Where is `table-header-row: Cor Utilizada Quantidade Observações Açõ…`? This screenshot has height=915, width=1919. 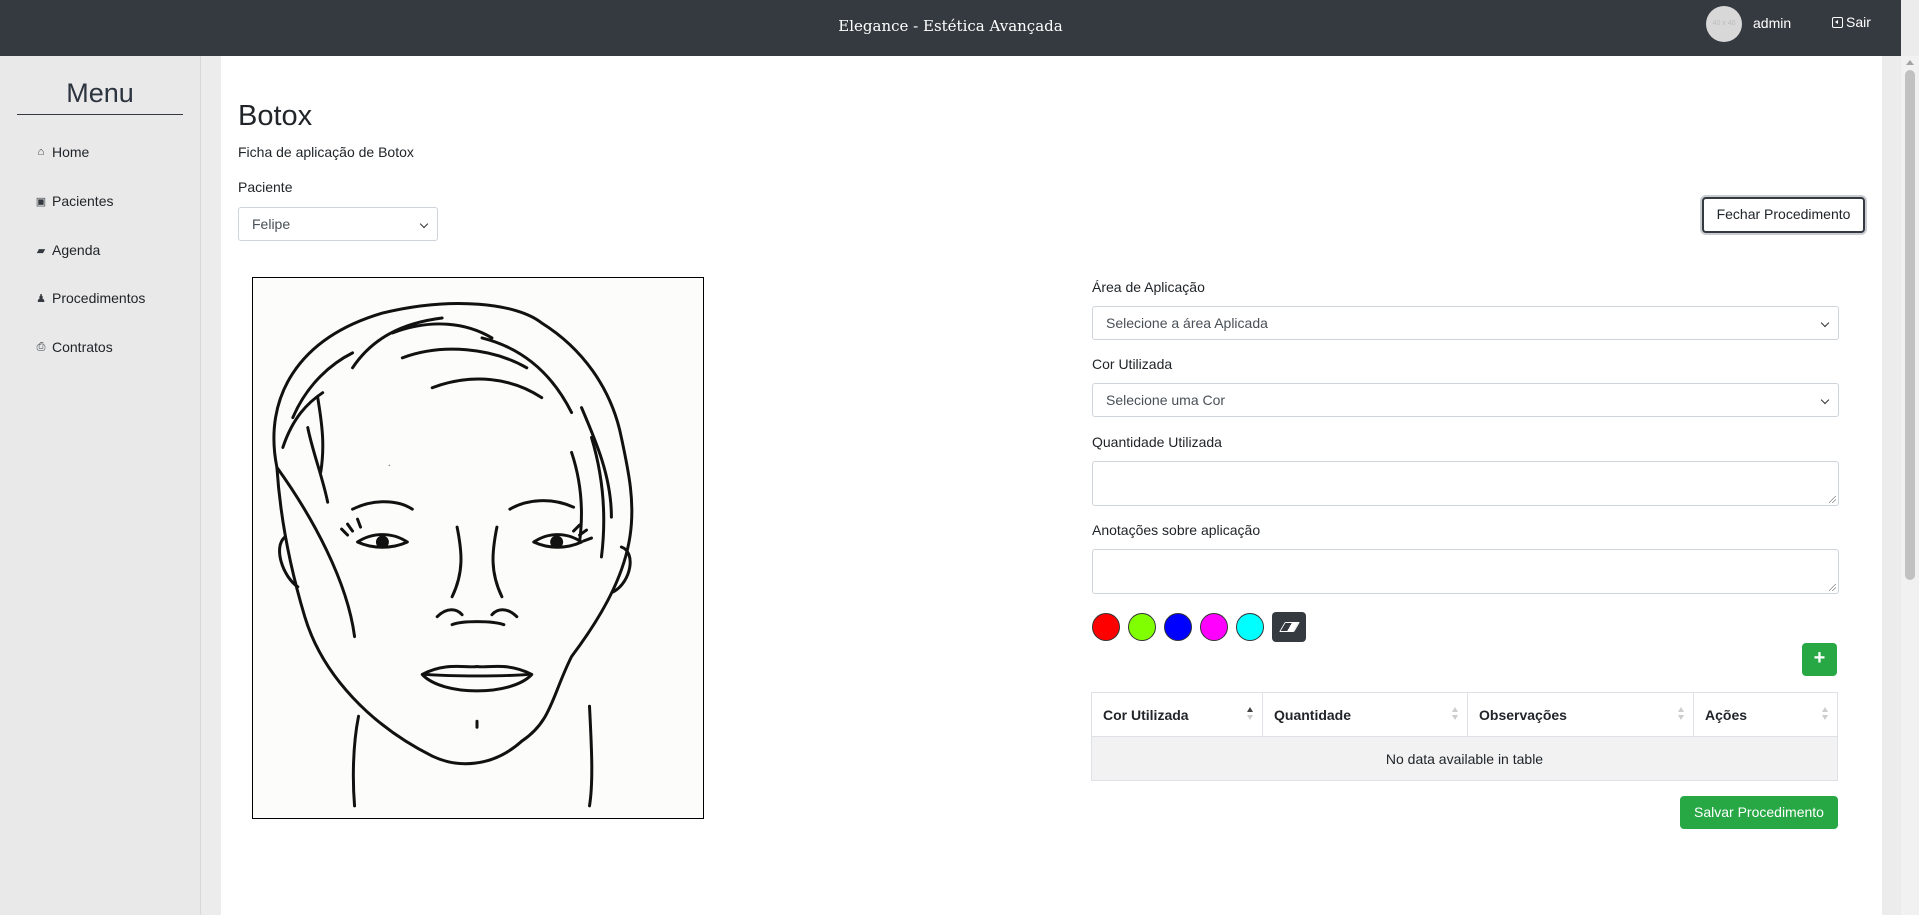
table-header-row: Cor Utilizada Quantidade Observações Açõ… is located at coordinates (1464, 714).